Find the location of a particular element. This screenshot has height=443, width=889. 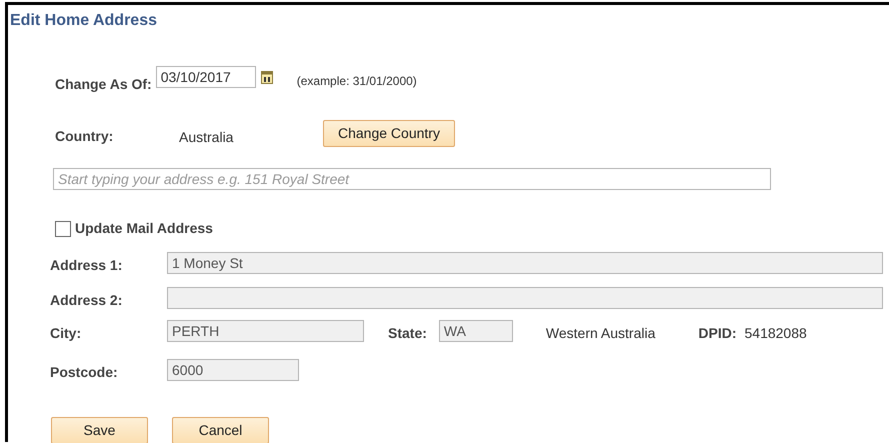

field-label: Postcode: is located at coordinates (84, 372).